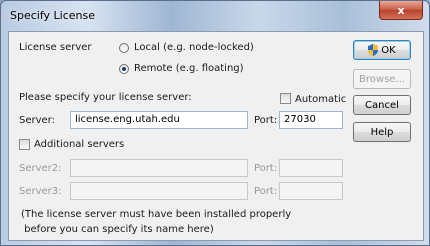  Describe the element at coordinates (311, 168) in the screenshot. I see `port2-input` at that location.